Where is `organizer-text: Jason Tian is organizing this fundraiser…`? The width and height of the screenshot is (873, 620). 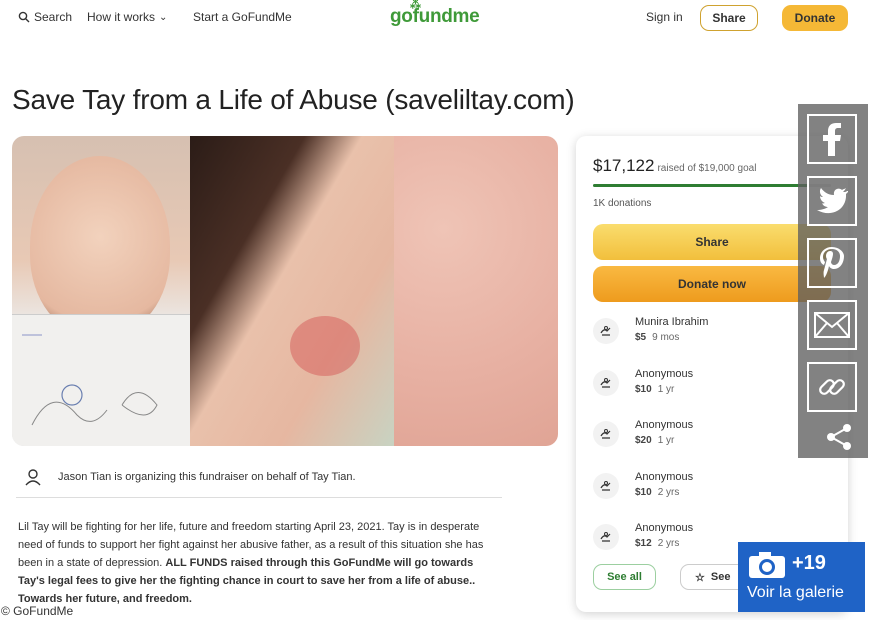 organizer-text: Jason Tian is organizing this fundraiser… is located at coordinates (207, 476).